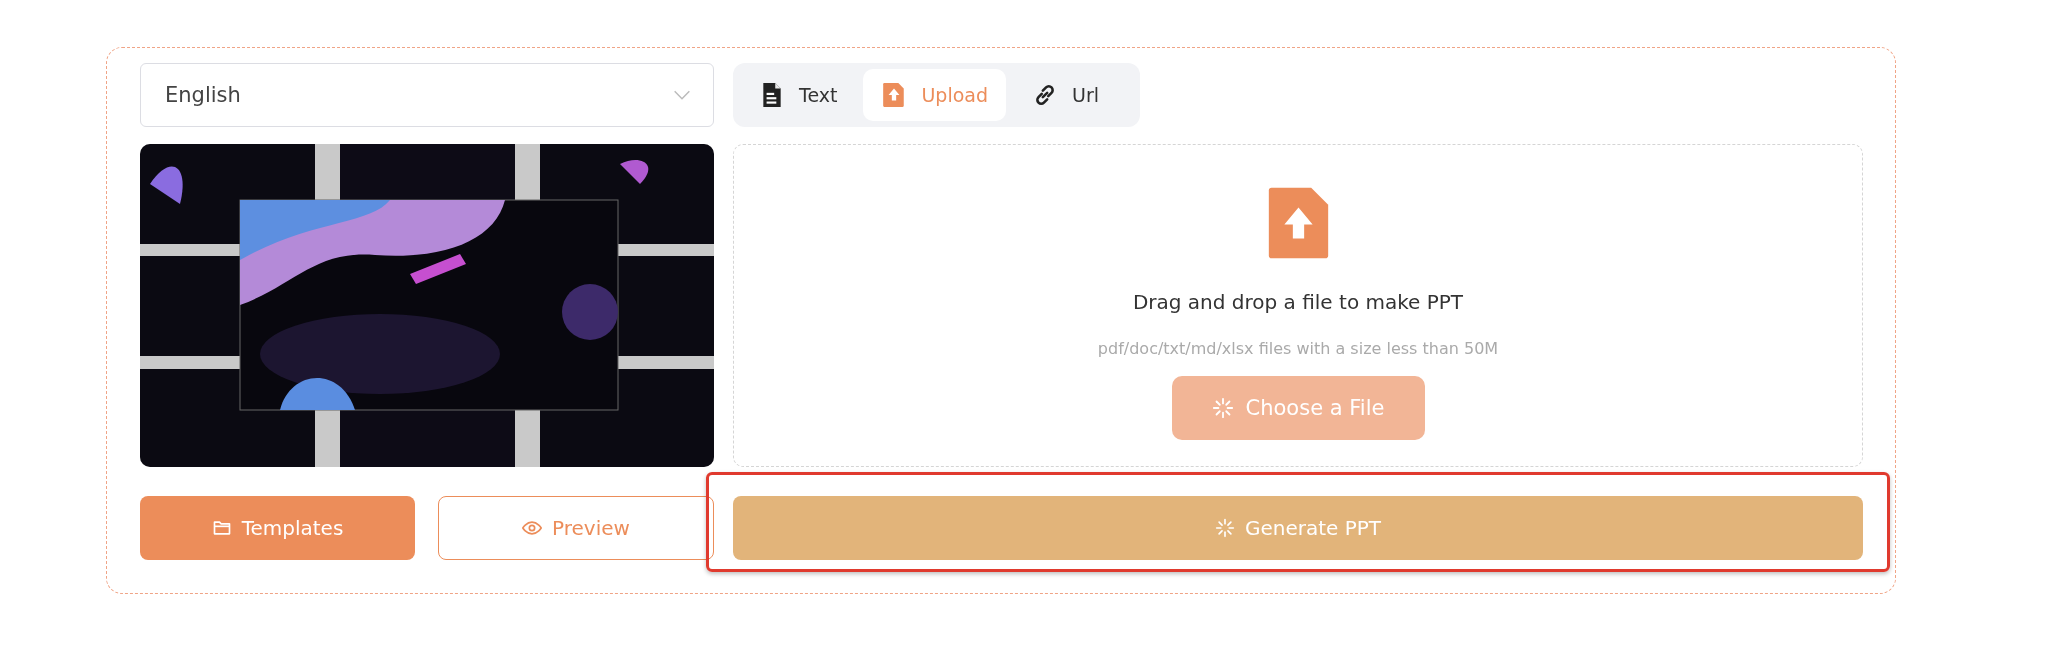 The image size is (2048, 654). What do you see at coordinates (532, 528) in the screenshot?
I see `eye-icon` at bounding box center [532, 528].